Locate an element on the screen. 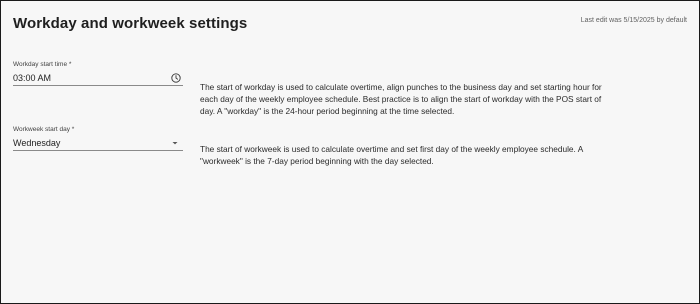 The height and width of the screenshot is (304, 700). workday-start-time-input: 03:00 AM is located at coordinates (98, 78).